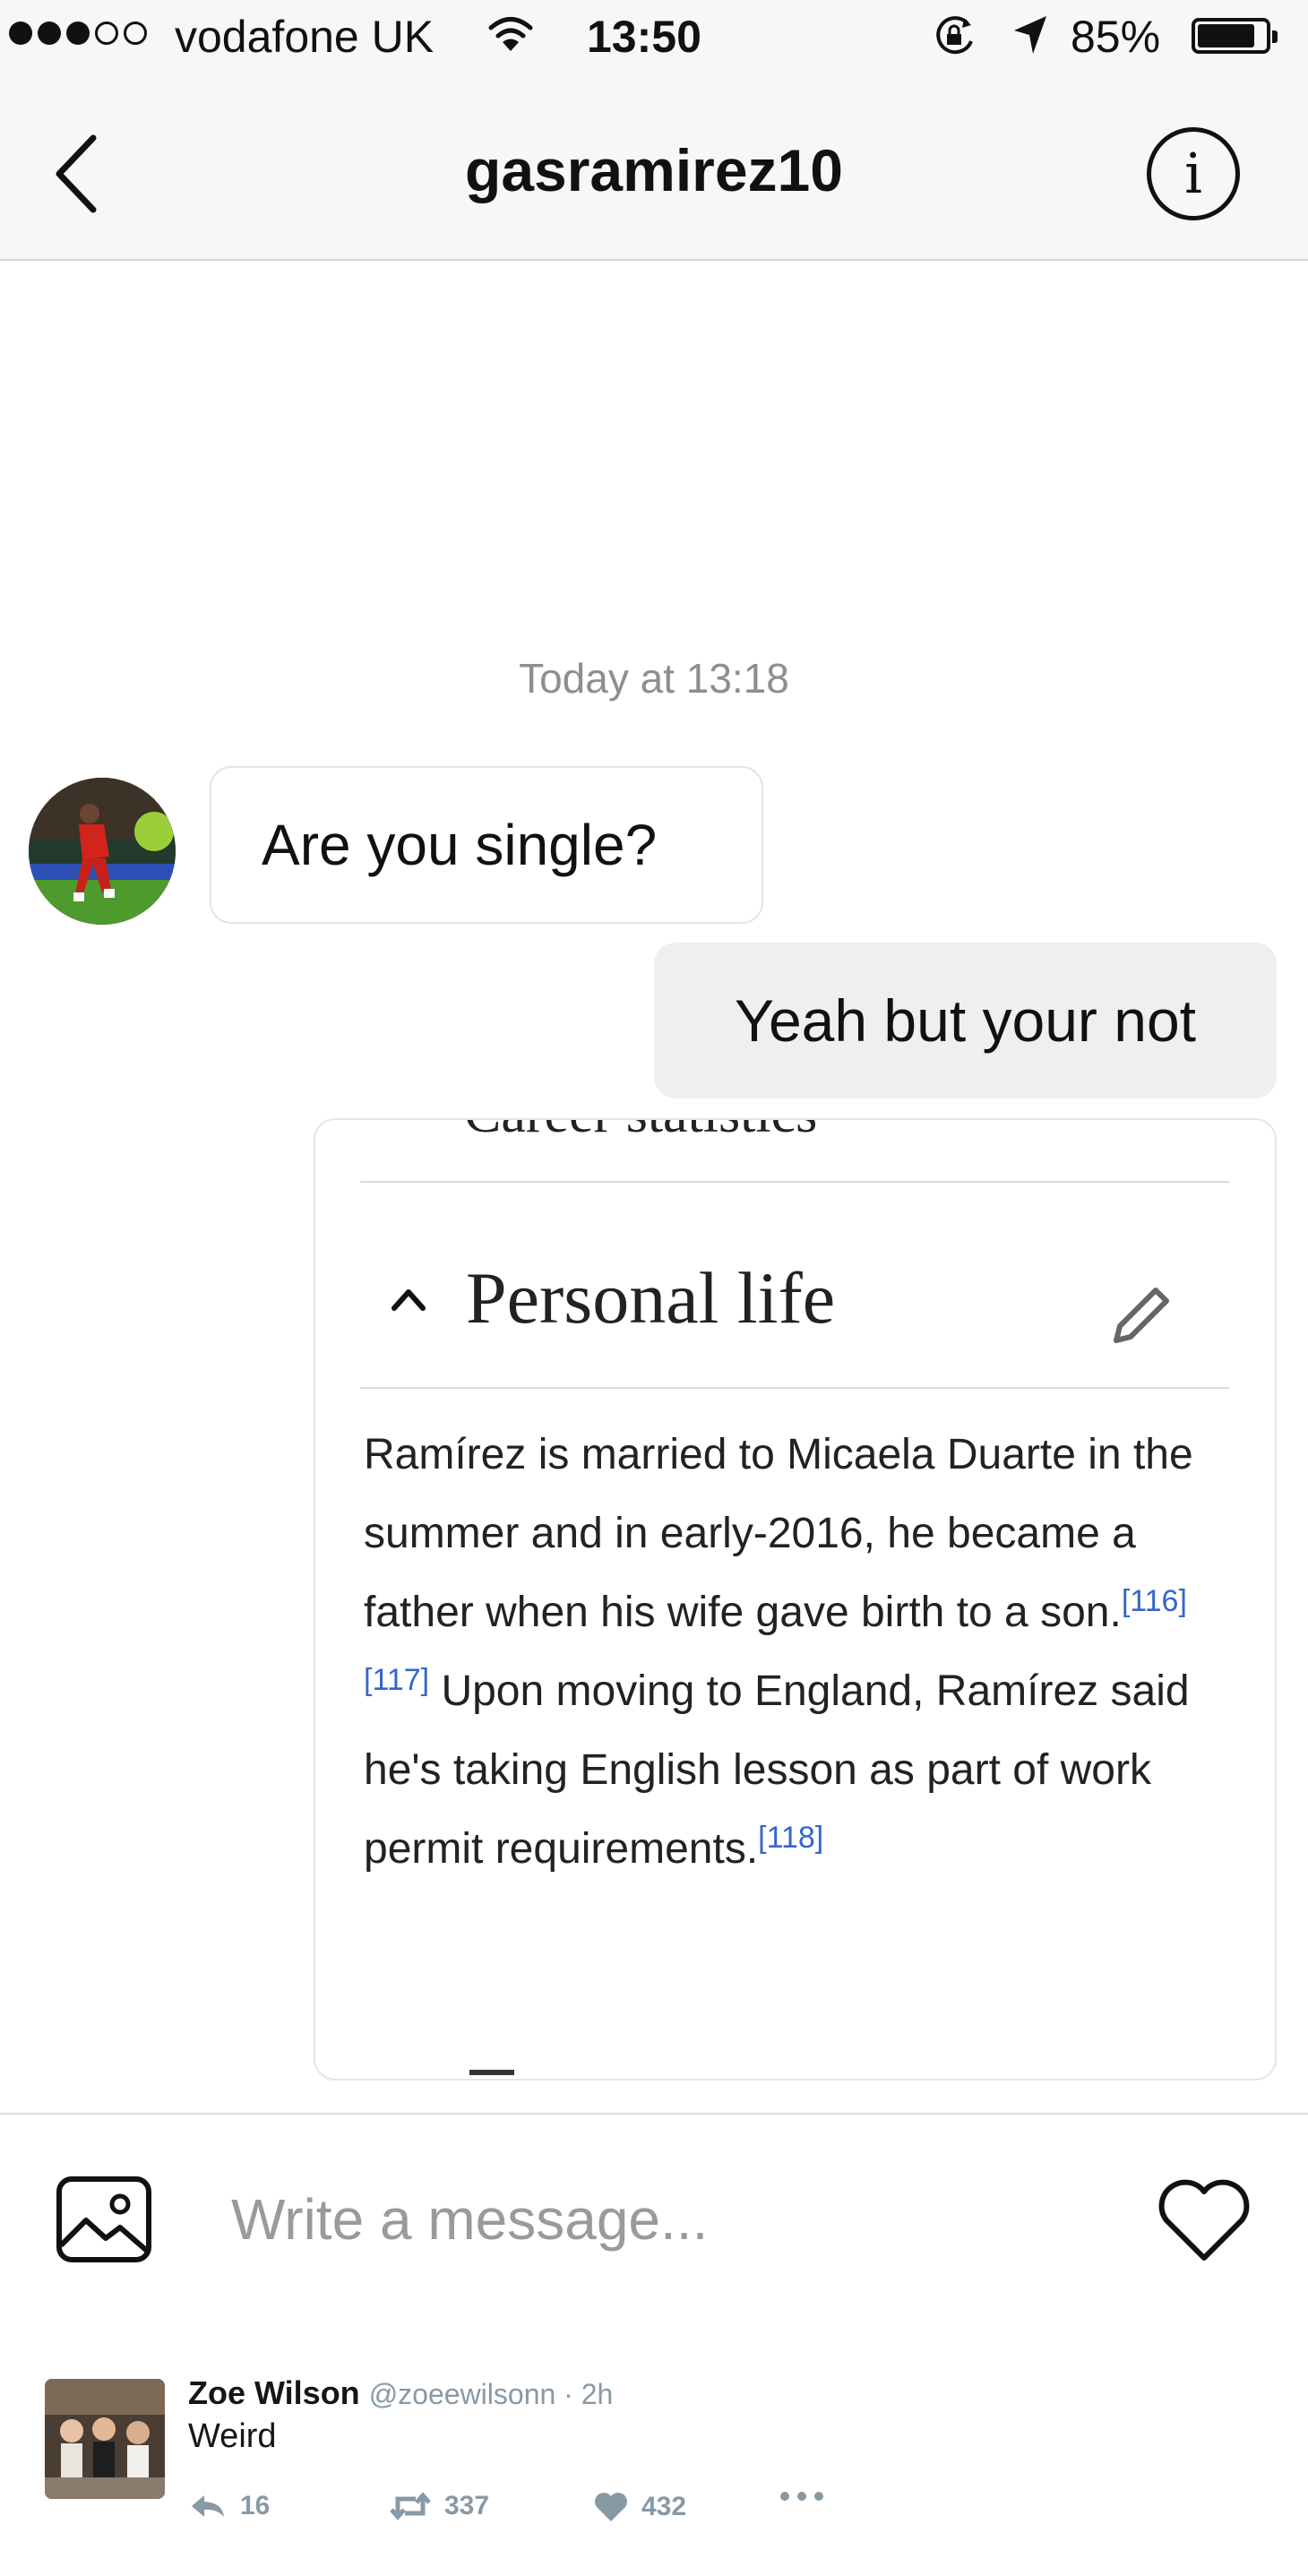  I want to click on tweet-author-name: Zoe Wilson, so click(274, 2393).